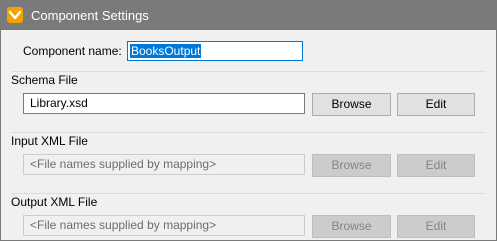 This screenshot has height=241, width=497. Describe the element at coordinates (215, 51) in the screenshot. I see `component-name-input: BooksOutput` at that location.